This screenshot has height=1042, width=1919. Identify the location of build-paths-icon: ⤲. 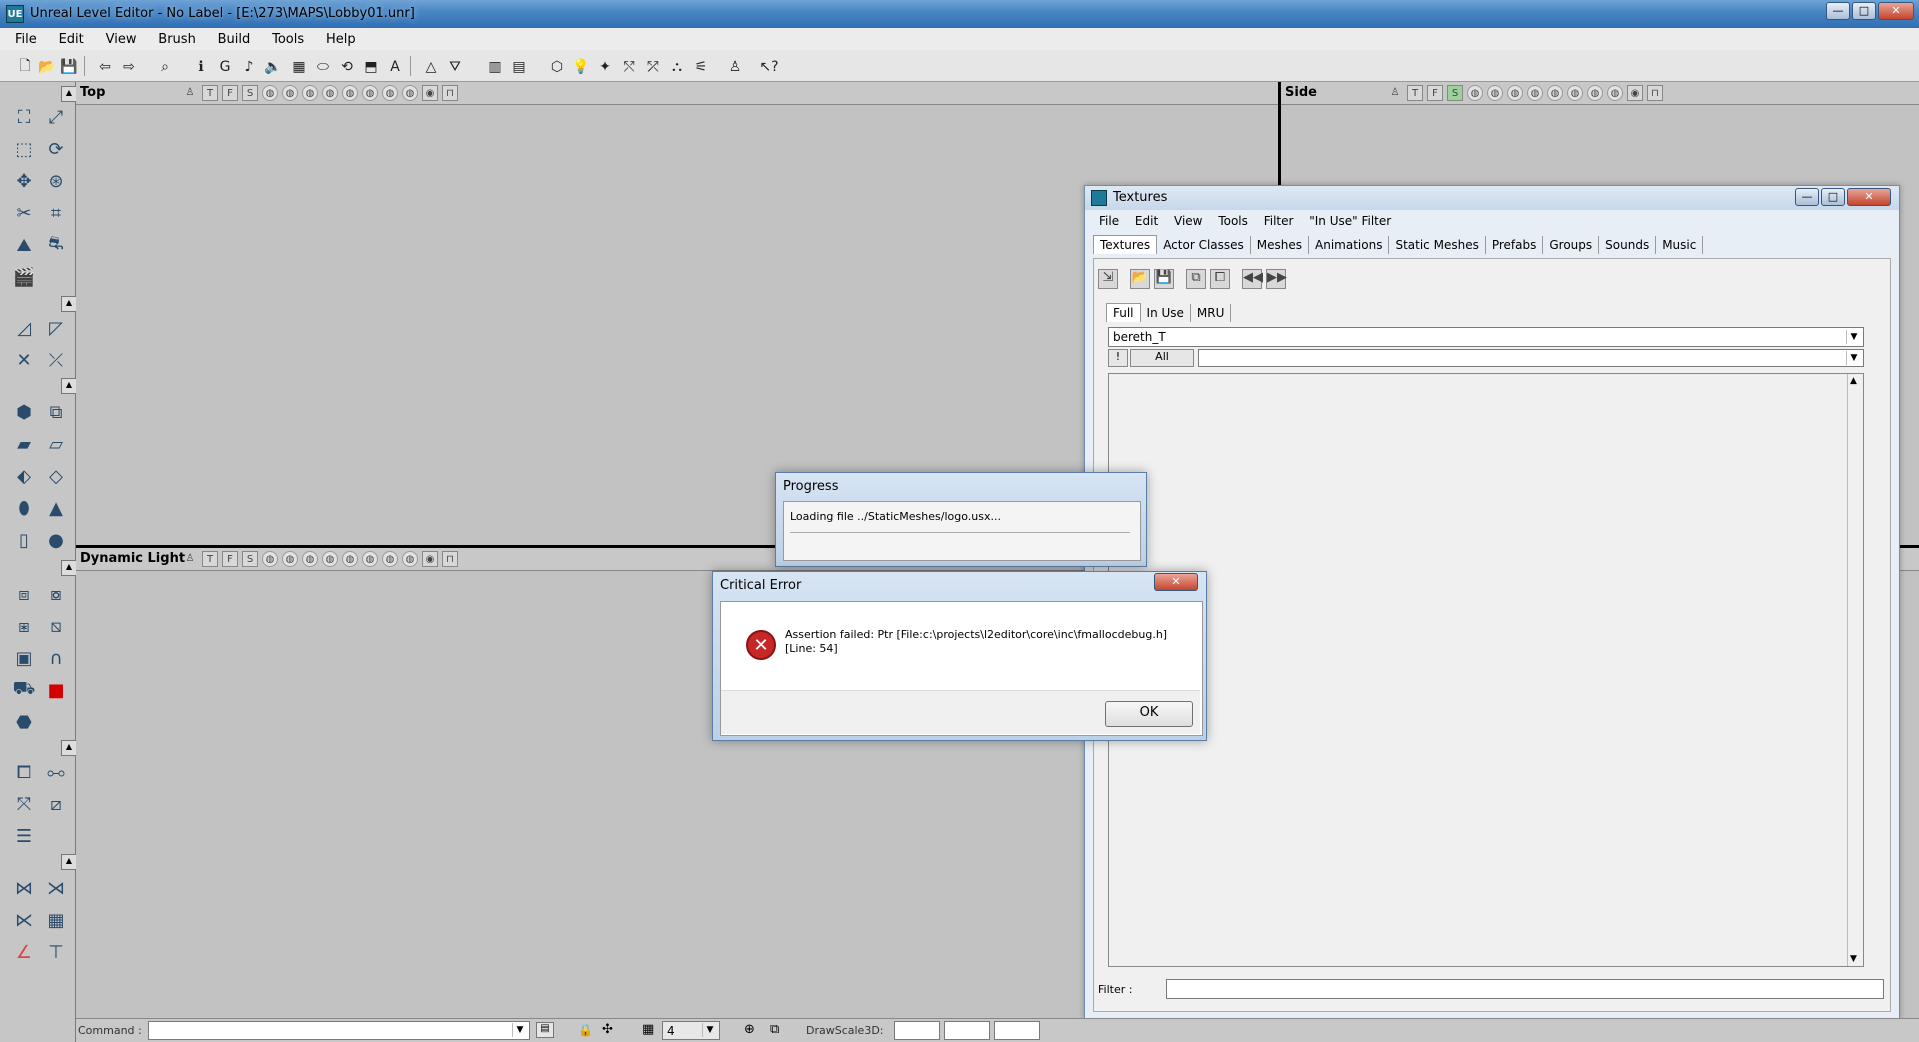
(629, 67).